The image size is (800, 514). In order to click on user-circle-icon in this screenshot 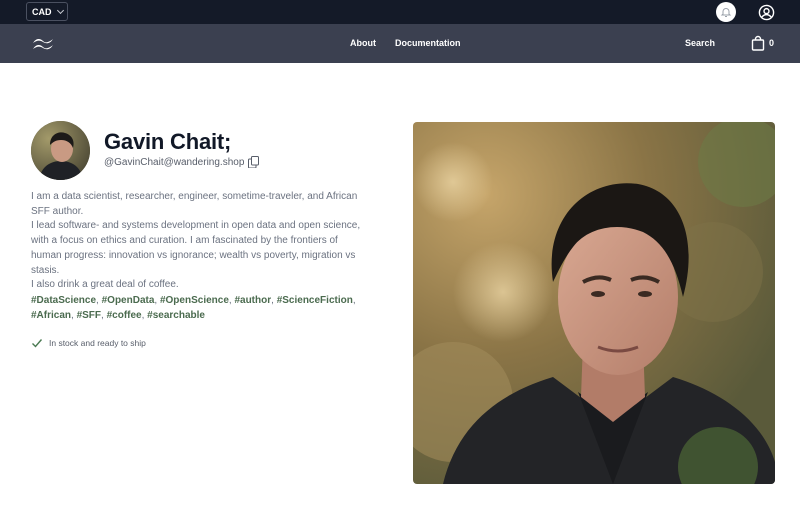, I will do `click(766, 12)`.